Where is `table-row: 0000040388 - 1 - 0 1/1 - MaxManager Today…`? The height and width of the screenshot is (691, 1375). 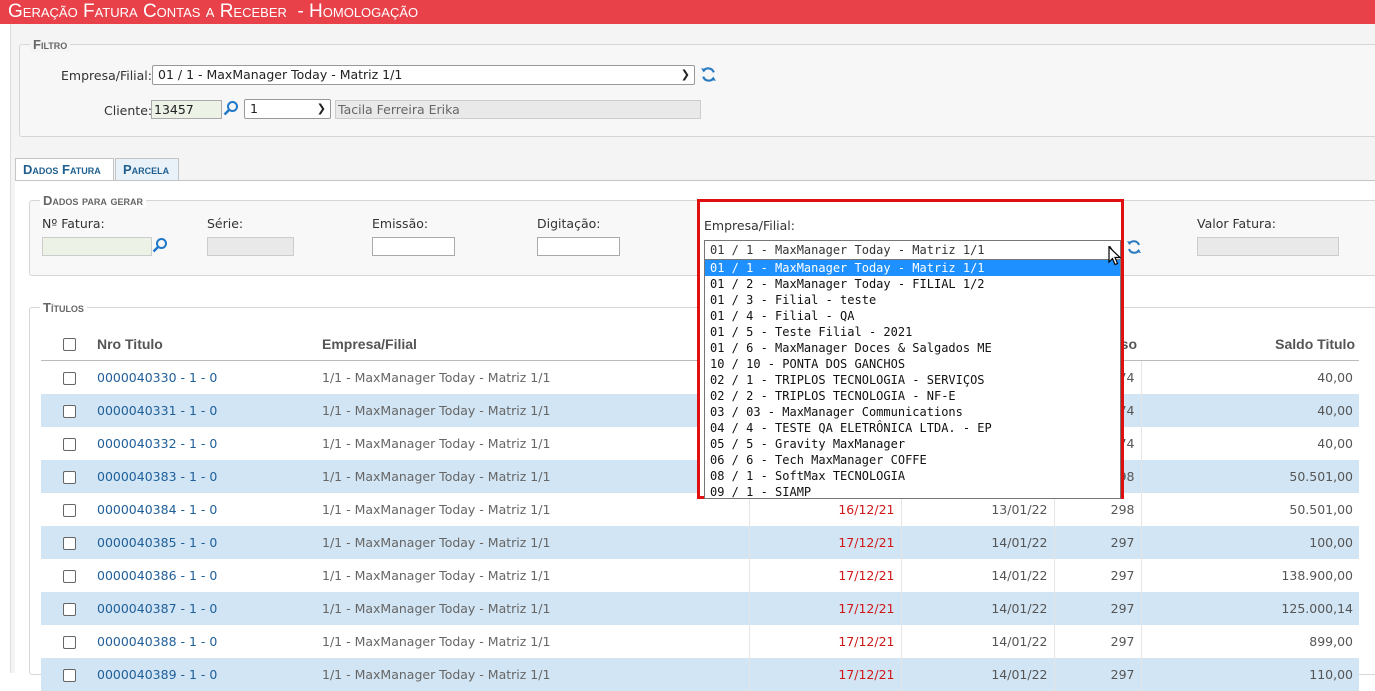 table-row: 0000040388 - 1 - 0 1/1 - MaxManager Today… is located at coordinates (700, 641).